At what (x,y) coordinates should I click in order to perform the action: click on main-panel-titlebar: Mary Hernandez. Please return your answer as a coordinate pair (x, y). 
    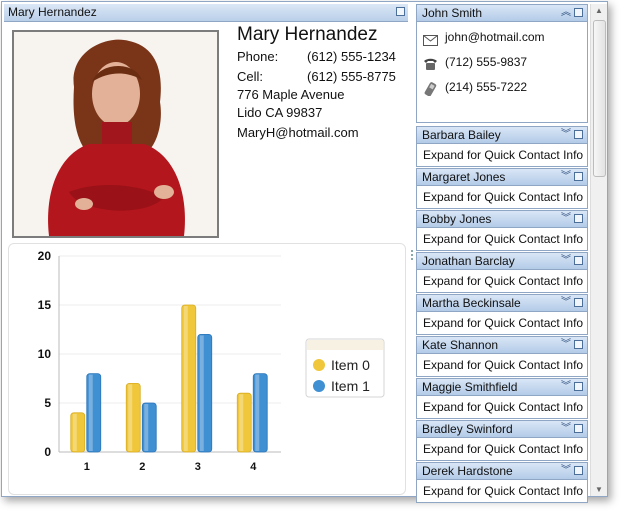
    Looking at the image, I should click on (206, 13).